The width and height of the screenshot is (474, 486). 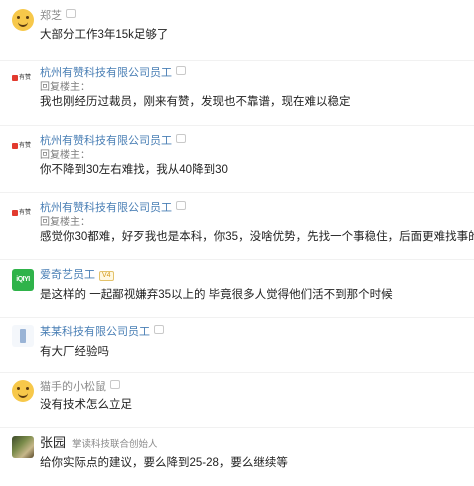 I want to click on photo-avatar, so click(x=23, y=447).